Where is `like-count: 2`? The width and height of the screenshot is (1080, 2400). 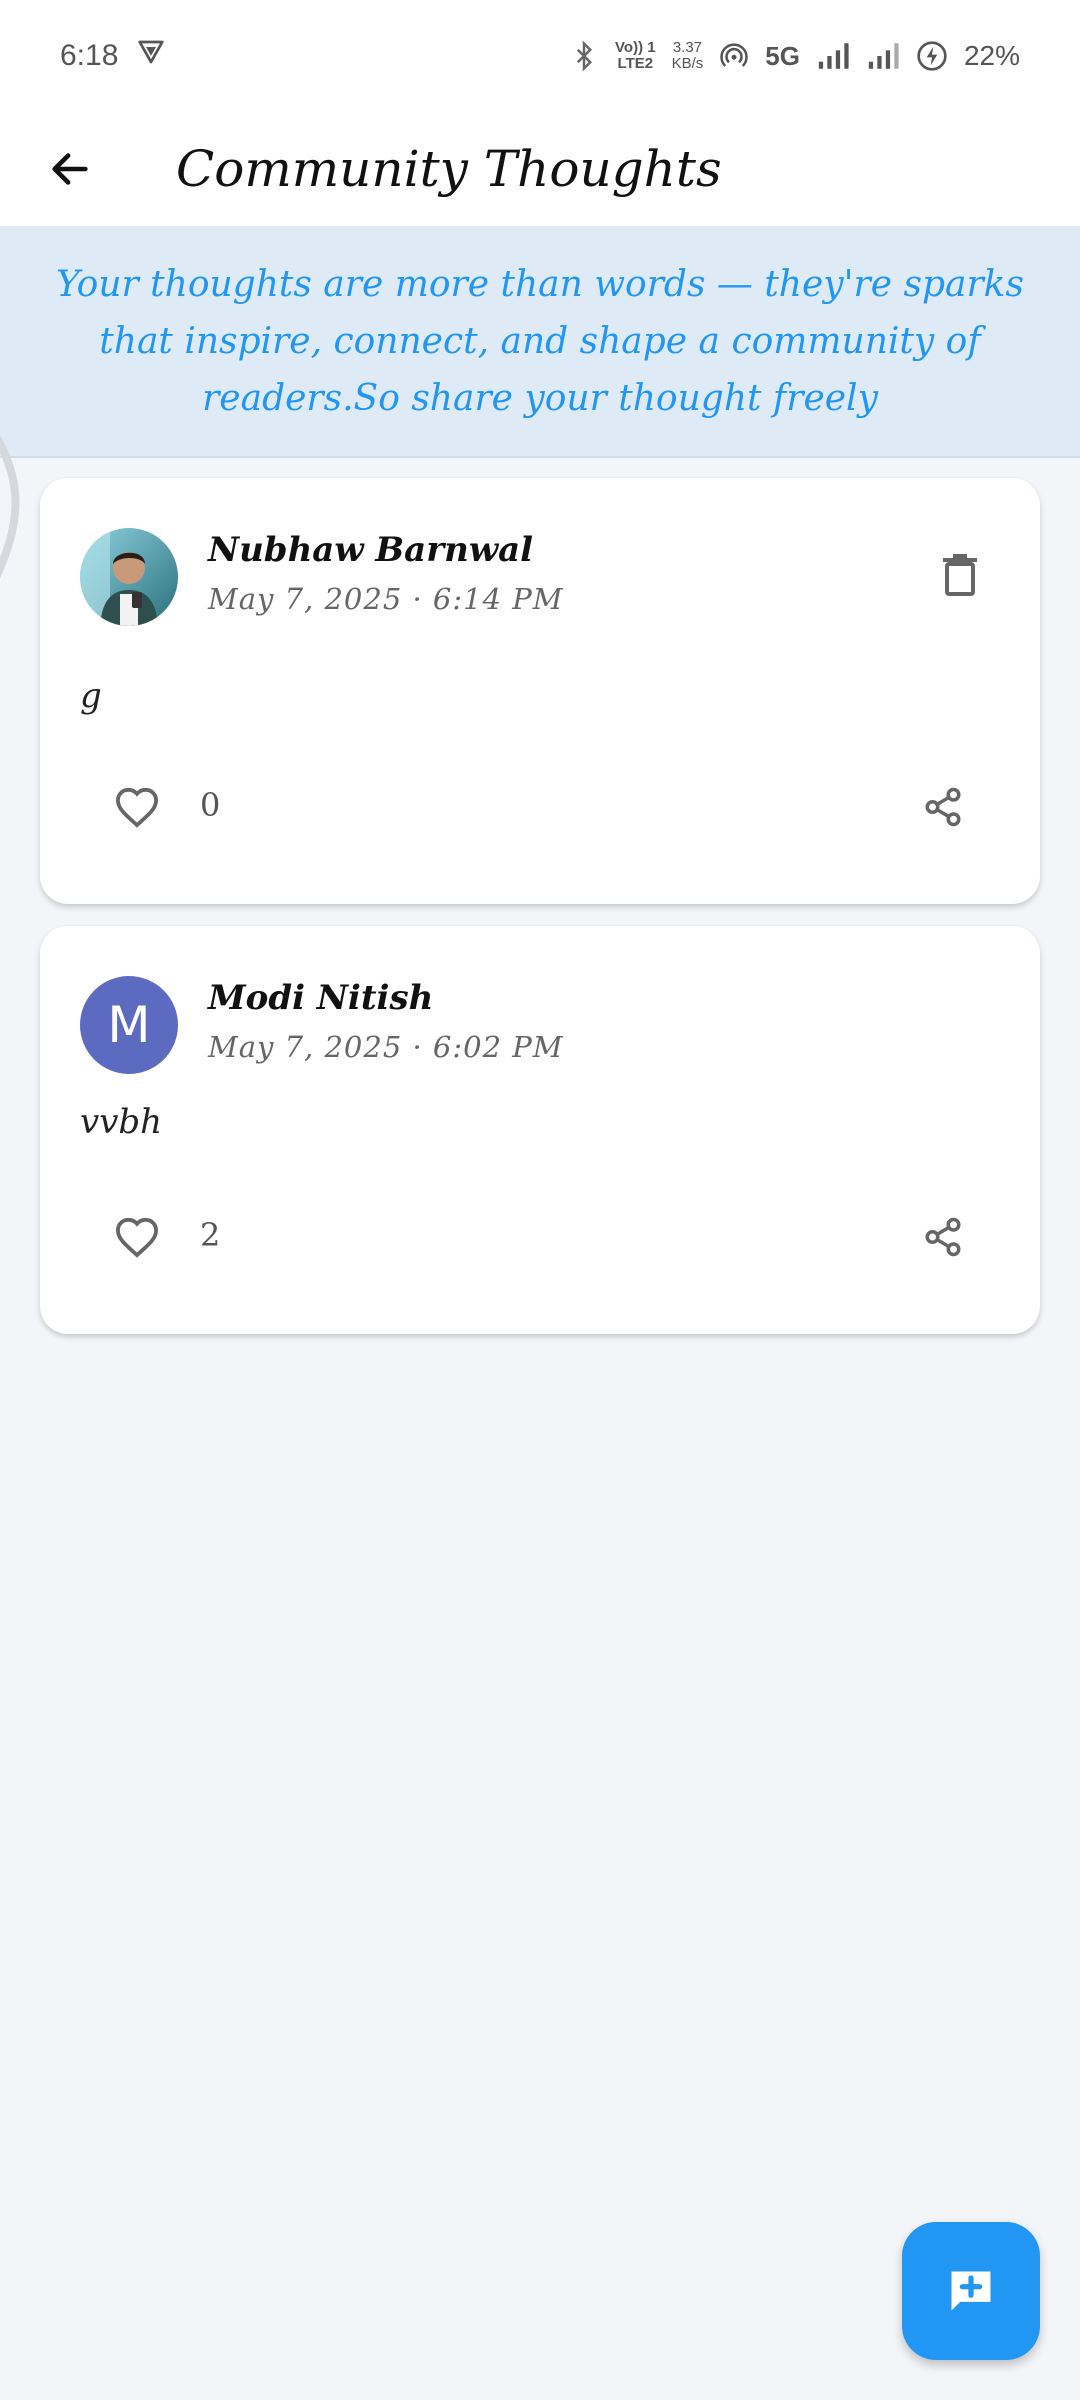 like-count: 2 is located at coordinates (210, 1235).